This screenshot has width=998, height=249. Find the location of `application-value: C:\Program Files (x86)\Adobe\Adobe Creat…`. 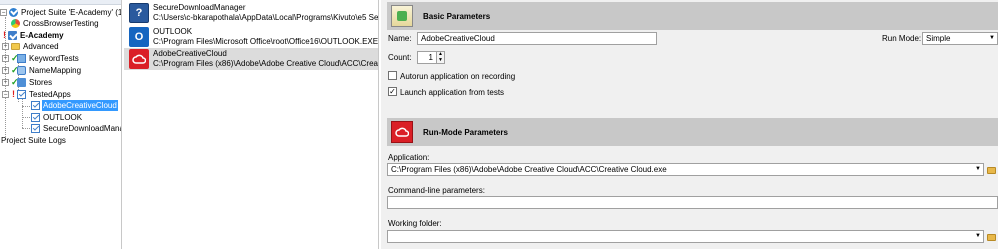

application-value: C:\Program Files (x86)\Adobe\Adobe Creat… is located at coordinates (529, 169).